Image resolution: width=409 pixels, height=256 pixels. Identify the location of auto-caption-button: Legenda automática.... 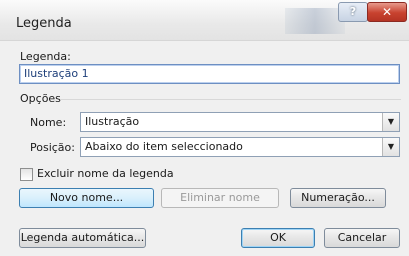
(82, 238).